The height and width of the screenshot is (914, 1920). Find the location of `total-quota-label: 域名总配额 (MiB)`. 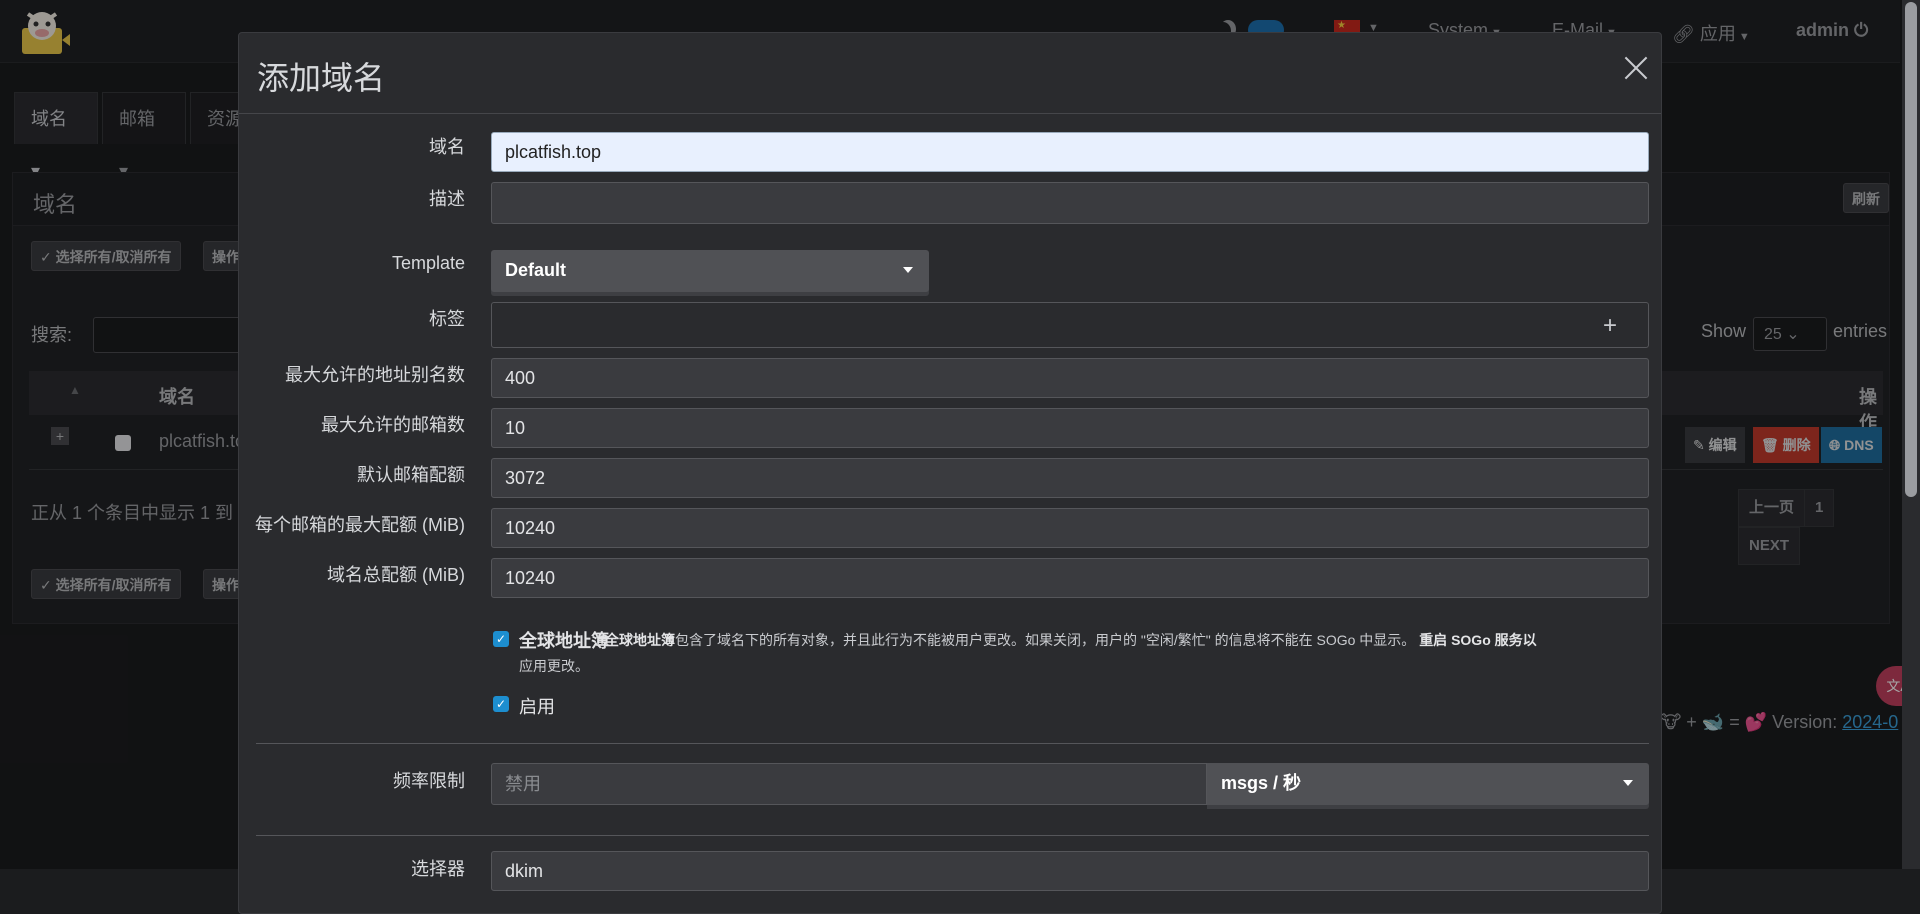

total-quota-label: 域名总配额 (MiB) is located at coordinates (396, 575).